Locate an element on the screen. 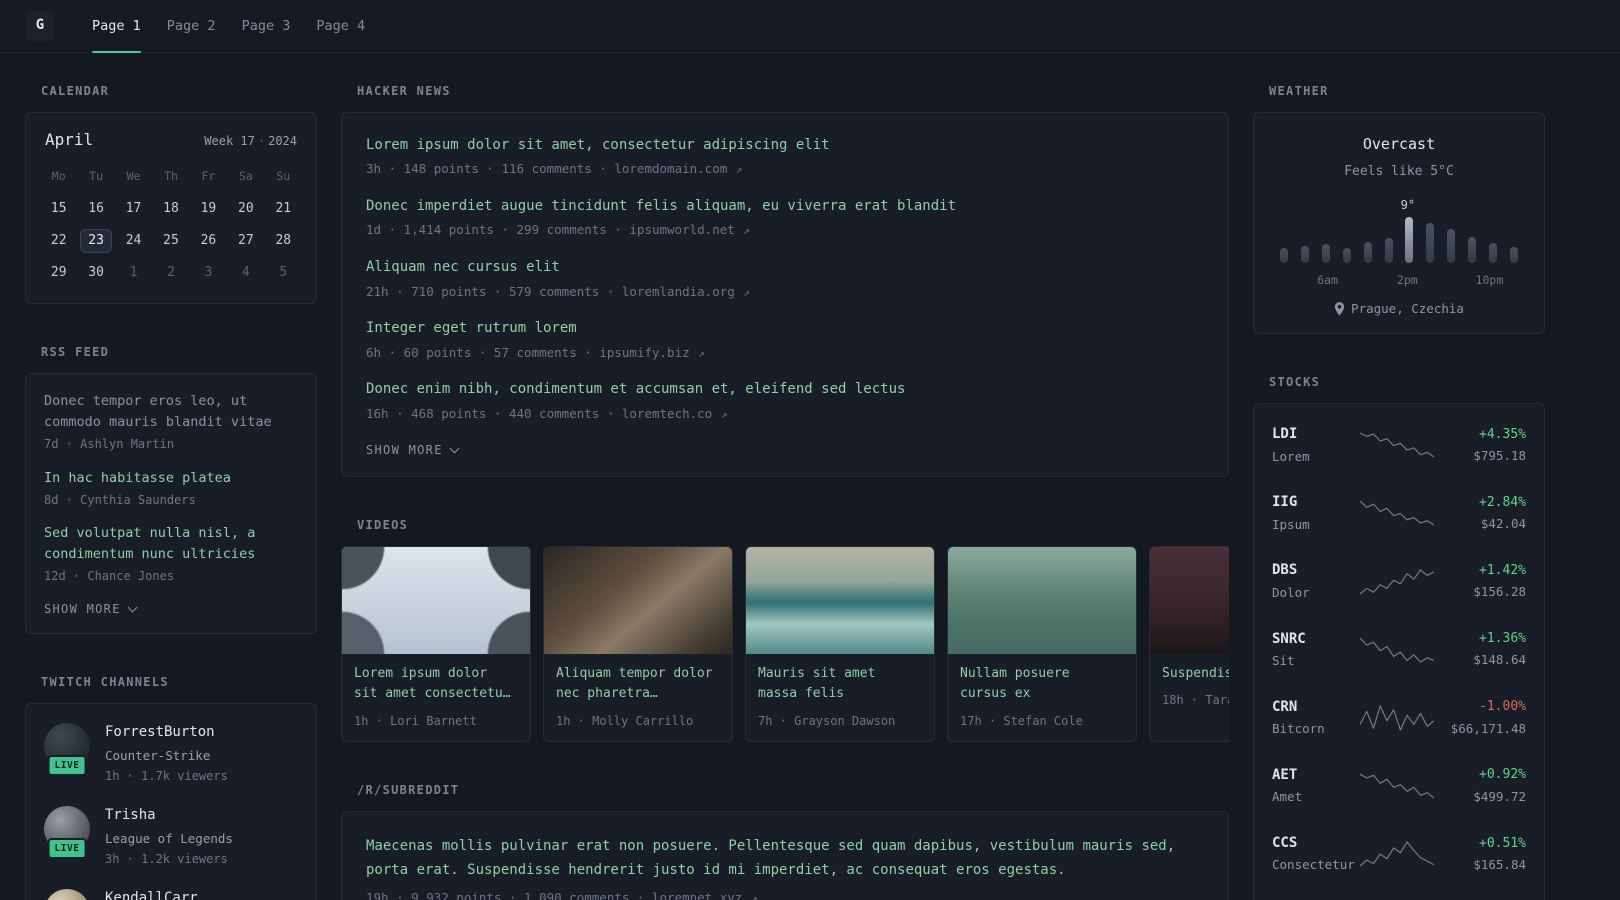 The image size is (1620, 900). stock-row-link: AHS +0.46% is located at coordinates (1399, 894).